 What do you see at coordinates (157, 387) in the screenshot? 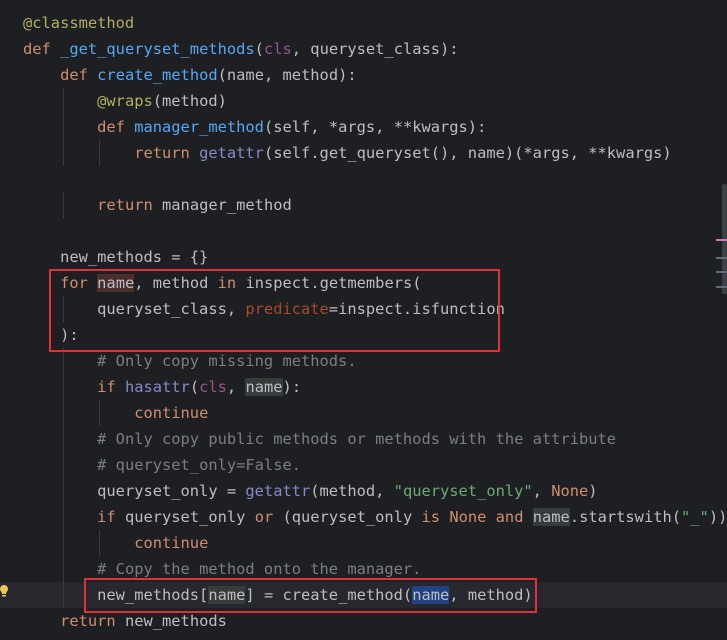
I see `code-token: hasattr` at bounding box center [157, 387].